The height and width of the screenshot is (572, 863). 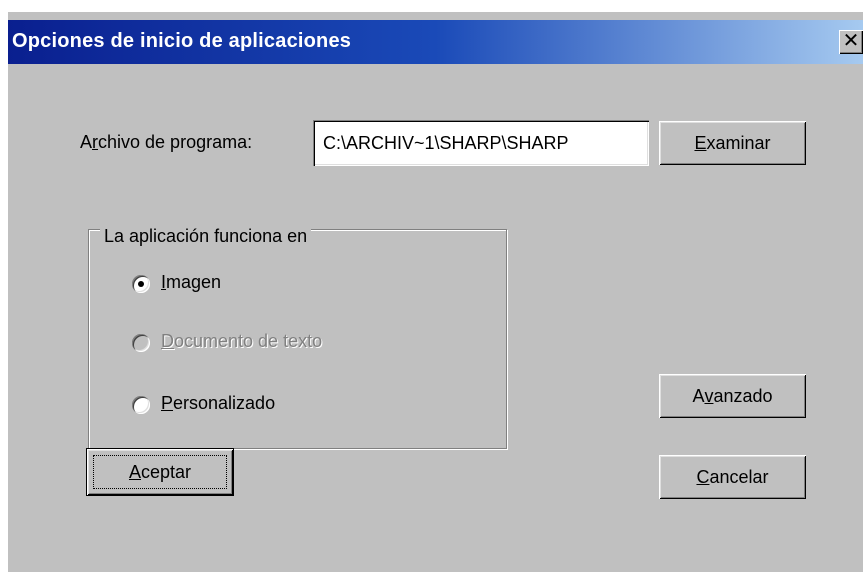 I want to click on radio-imagen-label: Imagen, so click(x=191, y=282).